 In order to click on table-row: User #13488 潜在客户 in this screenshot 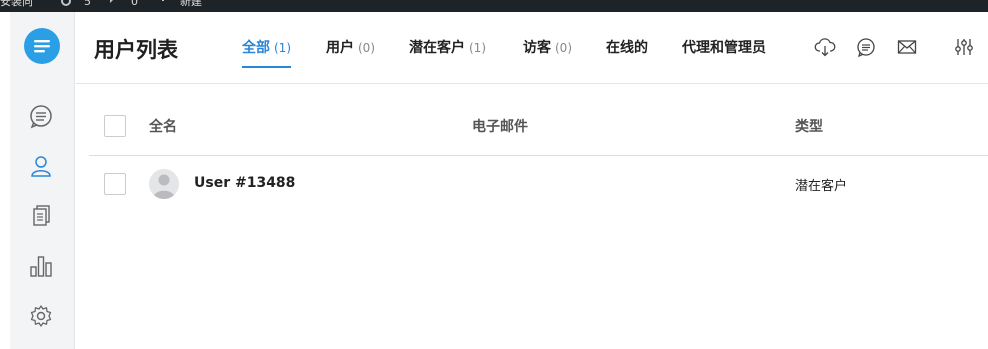, I will do `click(538, 184)`.